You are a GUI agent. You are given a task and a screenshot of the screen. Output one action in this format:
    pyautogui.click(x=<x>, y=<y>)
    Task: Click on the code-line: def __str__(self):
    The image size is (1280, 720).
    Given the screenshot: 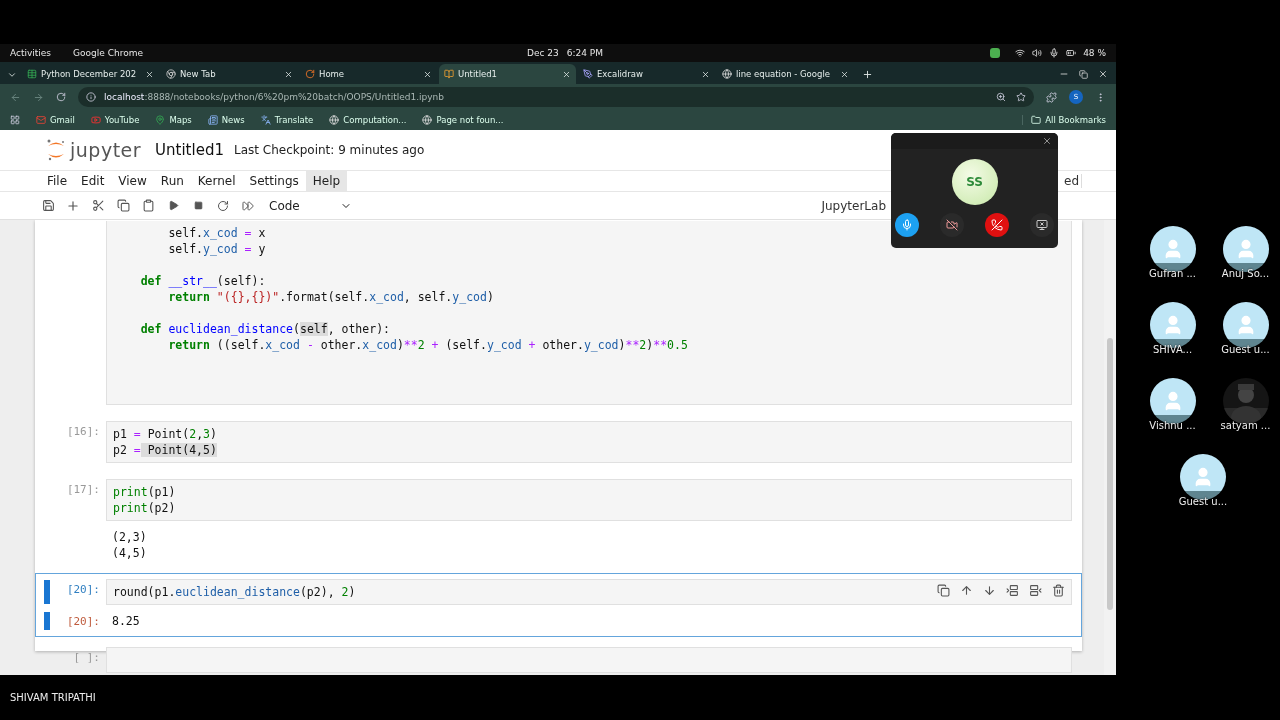 What is the action you would take?
    pyautogui.click(x=202, y=281)
    